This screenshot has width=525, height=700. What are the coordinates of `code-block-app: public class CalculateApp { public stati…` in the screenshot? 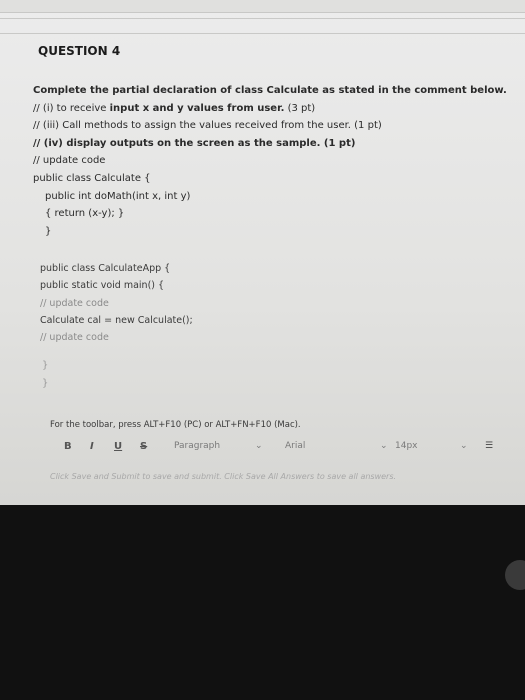 It's located at (116, 303).